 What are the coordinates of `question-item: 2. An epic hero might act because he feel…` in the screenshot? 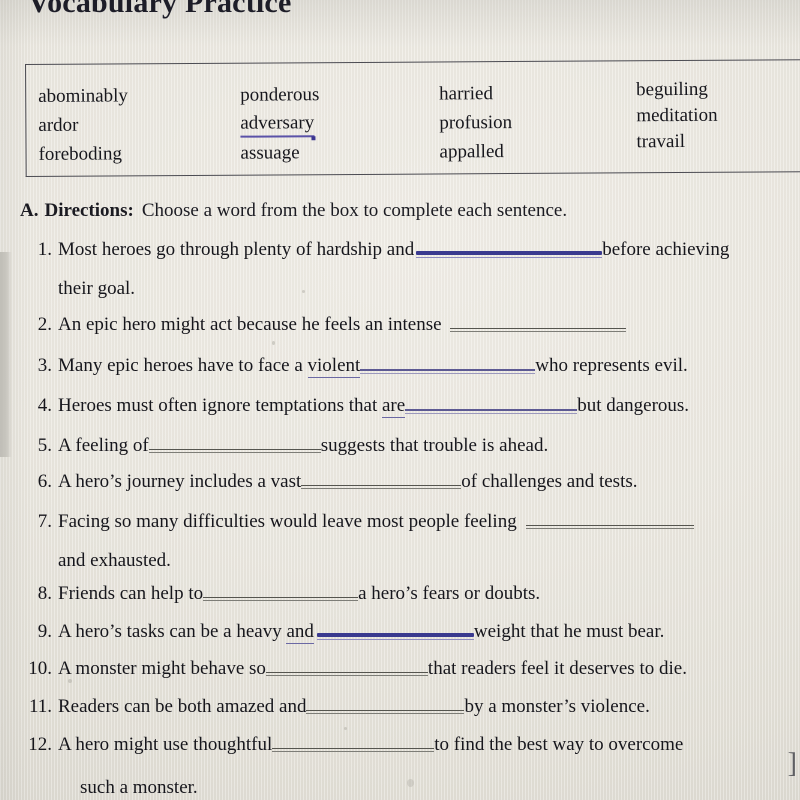 It's located at (331, 323).